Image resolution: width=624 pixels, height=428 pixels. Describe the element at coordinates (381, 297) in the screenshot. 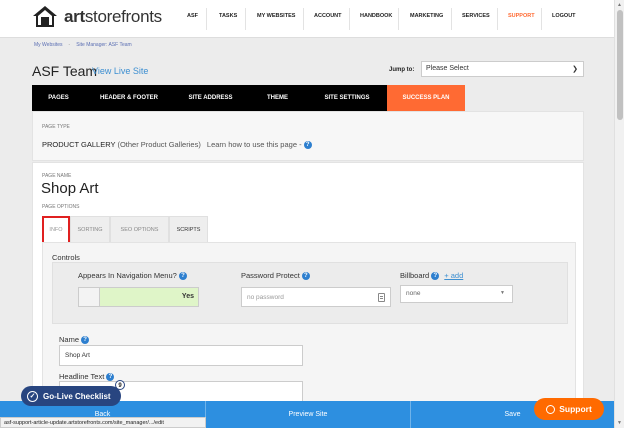

I see `lock-icon` at that location.